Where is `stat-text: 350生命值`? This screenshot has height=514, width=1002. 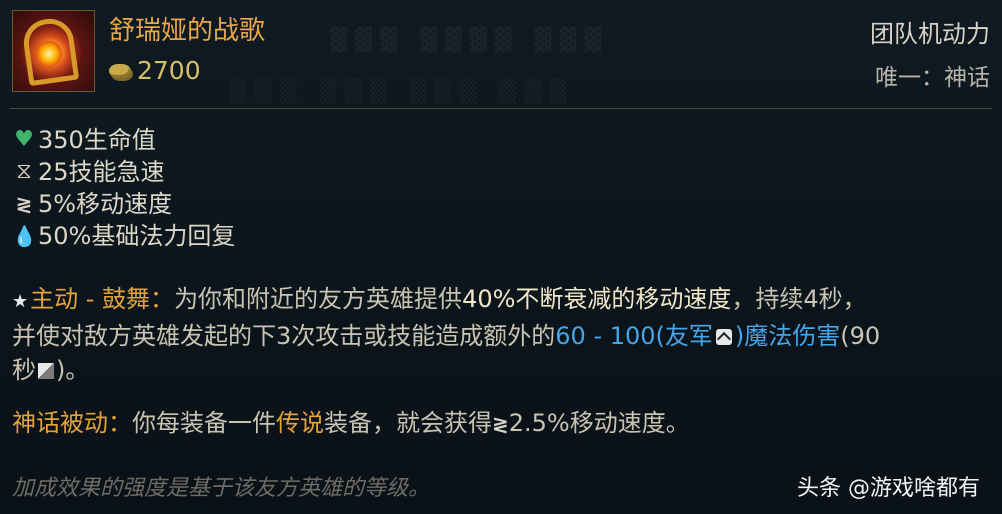
stat-text: 350生命值 is located at coordinates (97, 140).